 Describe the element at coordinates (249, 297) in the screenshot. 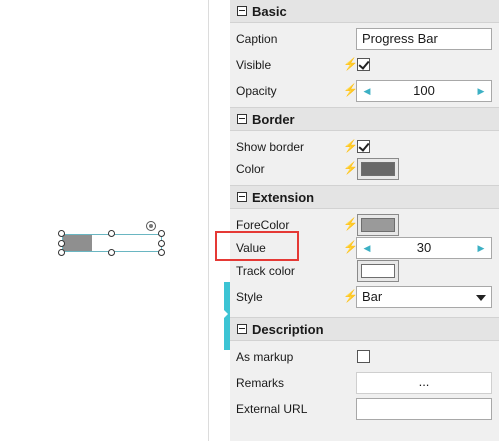

I see `style-label: Style` at that location.